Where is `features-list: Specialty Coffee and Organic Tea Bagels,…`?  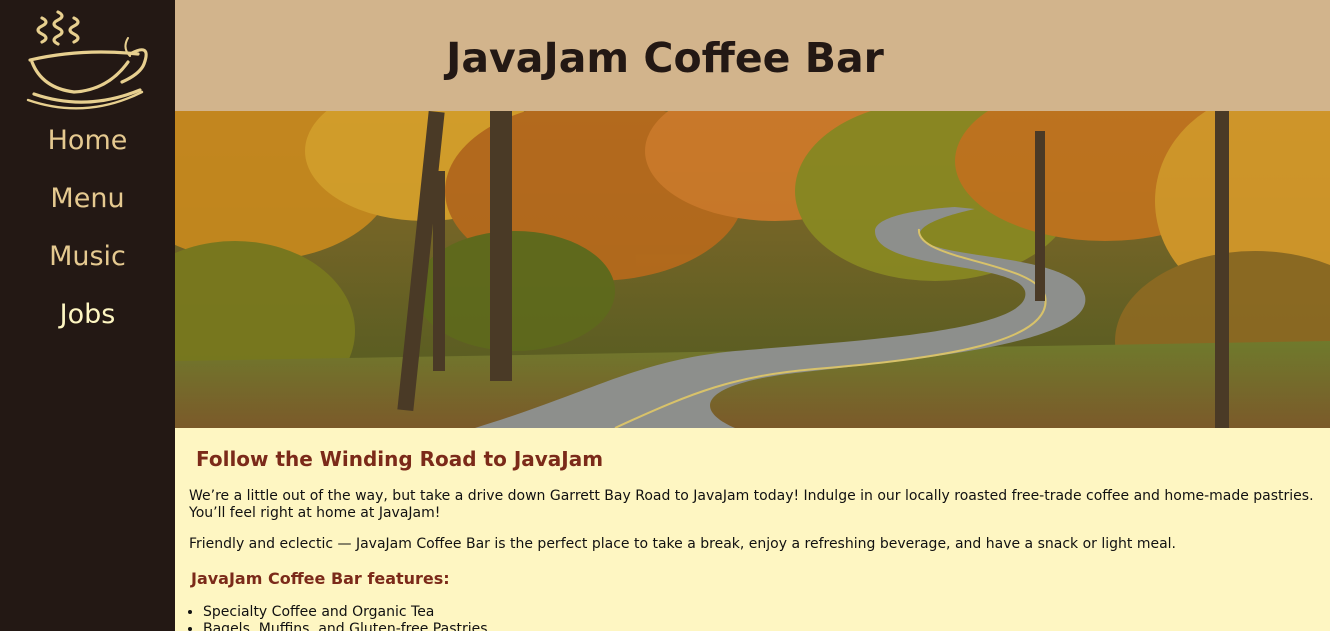
features-list: Specialty Coffee and Organic Tea Bagels,… is located at coordinates (338, 617).